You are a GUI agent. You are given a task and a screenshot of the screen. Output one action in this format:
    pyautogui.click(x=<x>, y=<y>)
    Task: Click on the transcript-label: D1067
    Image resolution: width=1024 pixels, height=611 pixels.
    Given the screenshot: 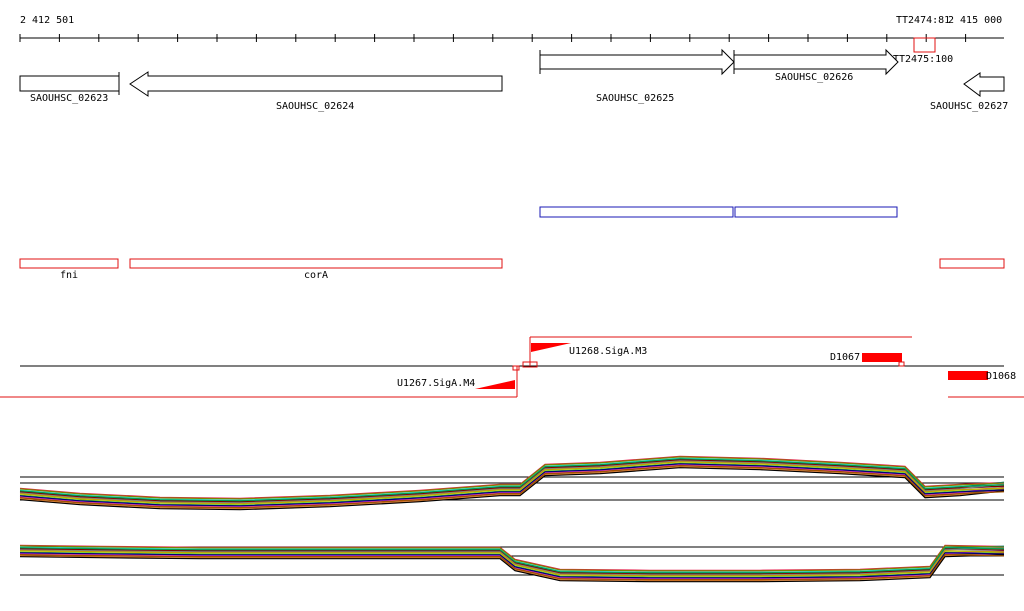 What is the action you would take?
    pyautogui.click(x=845, y=357)
    